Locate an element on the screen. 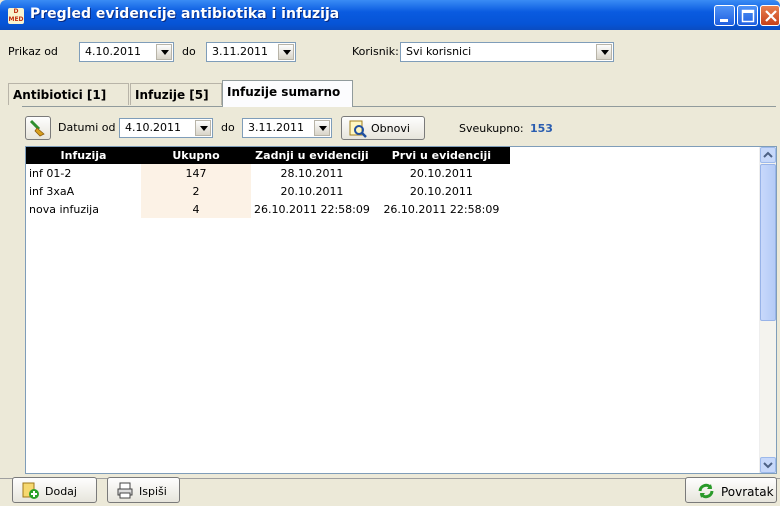 This screenshot has height=506, width=780. dodaj-button: Dodaj is located at coordinates (54, 490).